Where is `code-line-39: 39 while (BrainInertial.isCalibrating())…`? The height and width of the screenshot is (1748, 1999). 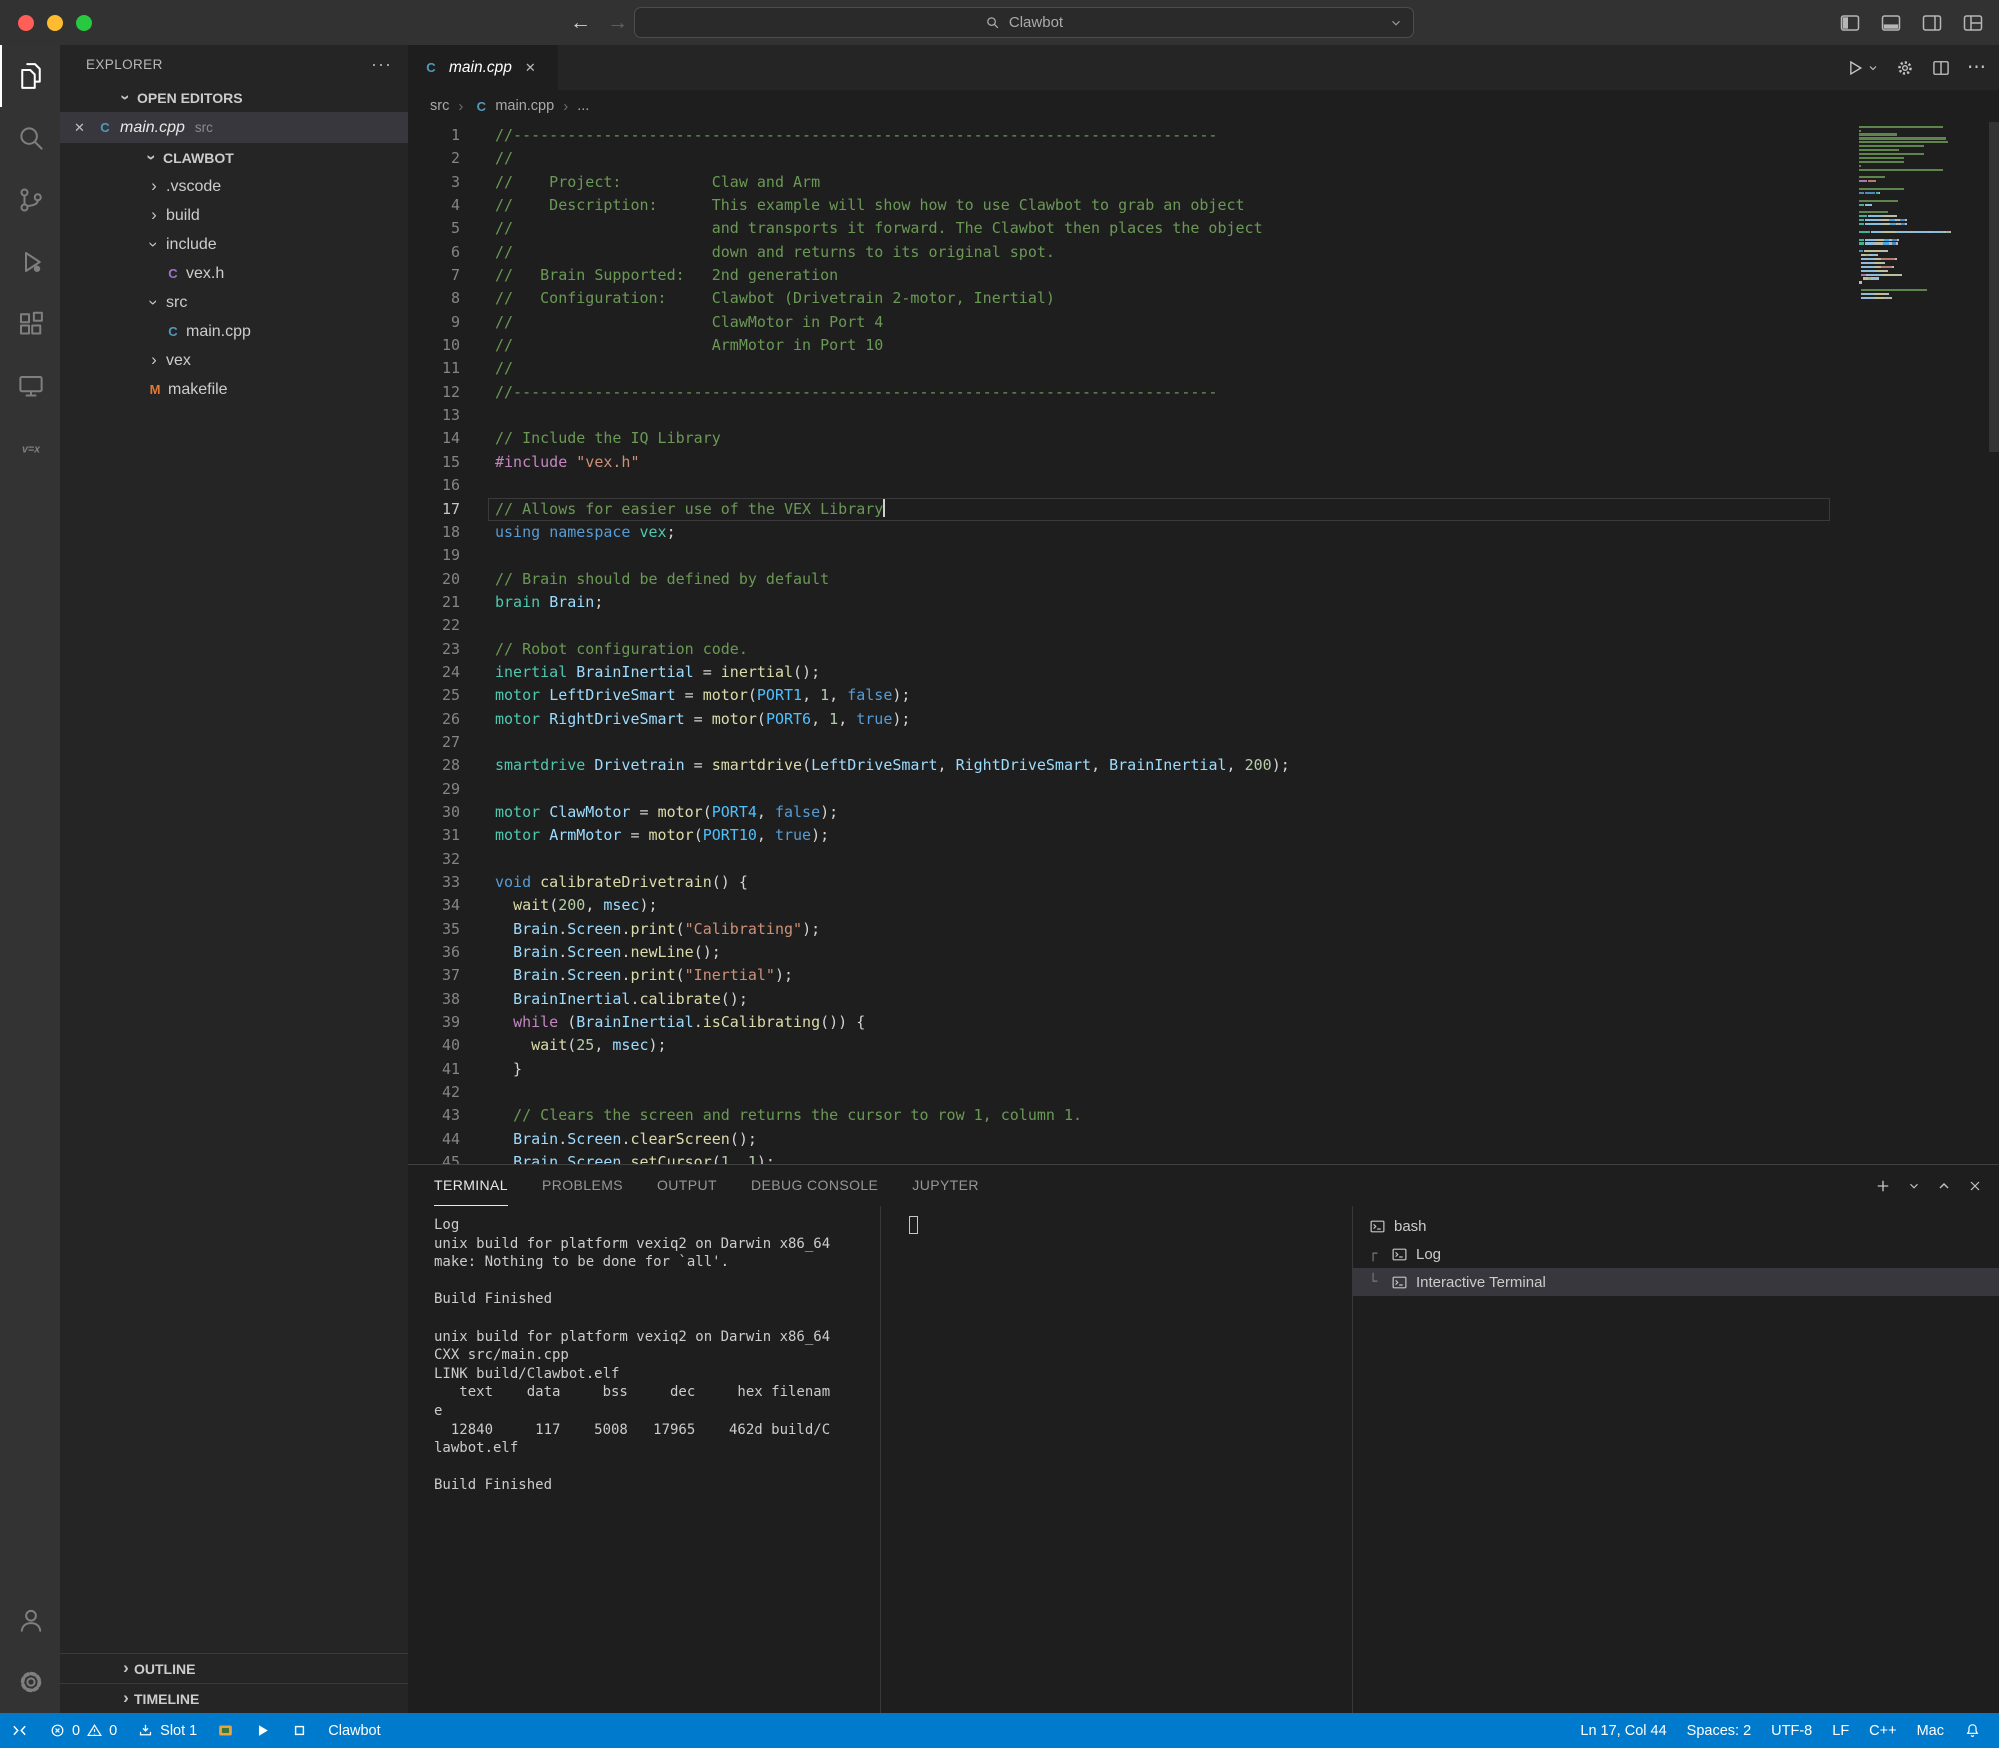
code-line-39: 39 while (BrainInertial.isCalibrating())… is located at coordinates (1119, 1022).